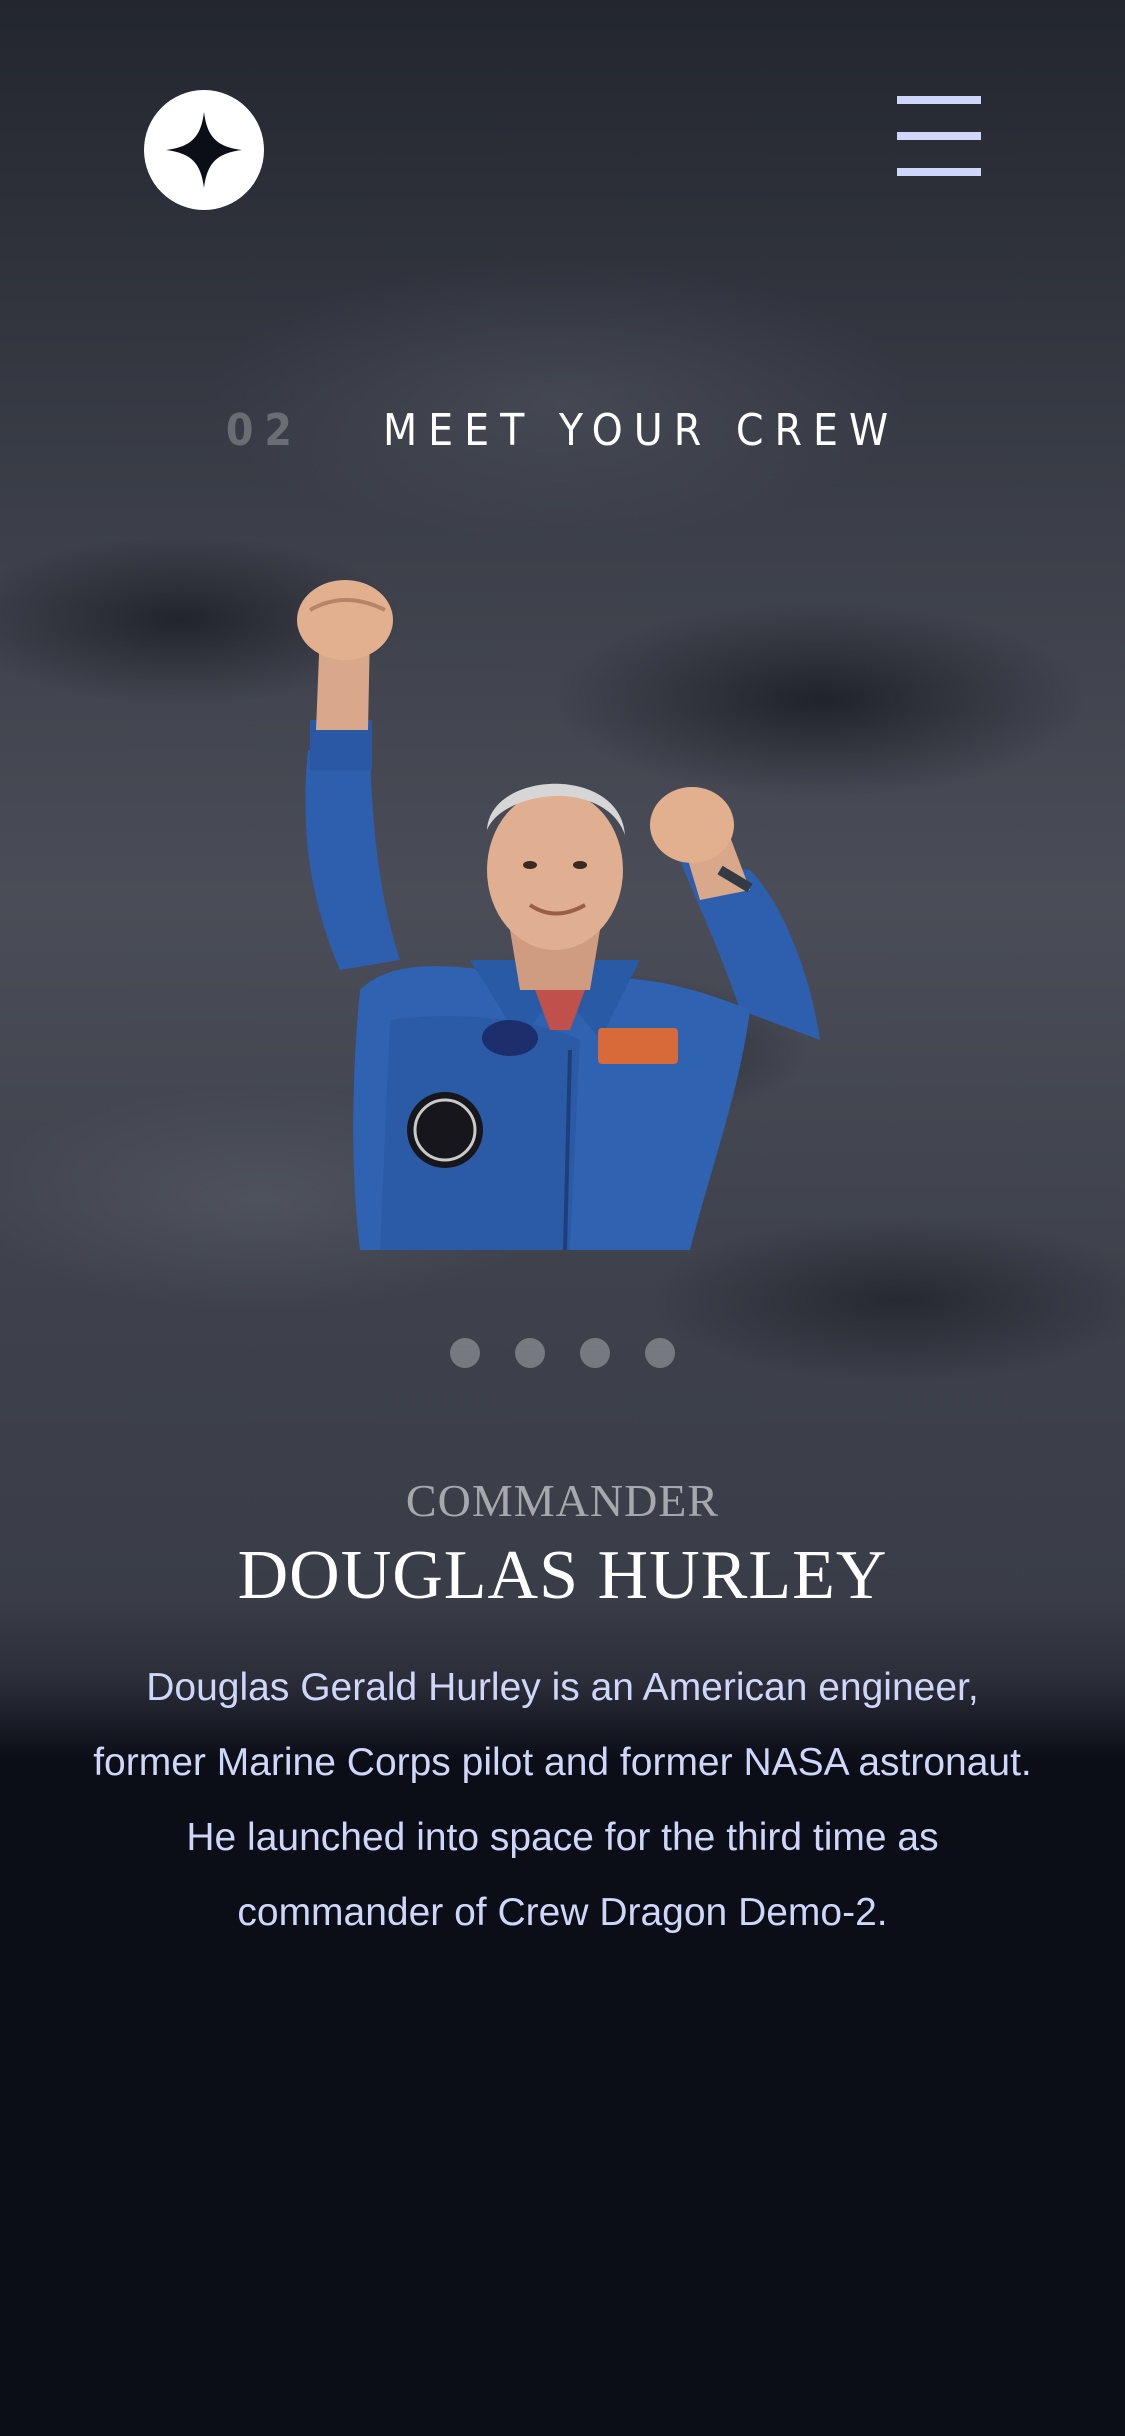  I want to click on hamburger-menu-icon, so click(939, 136).